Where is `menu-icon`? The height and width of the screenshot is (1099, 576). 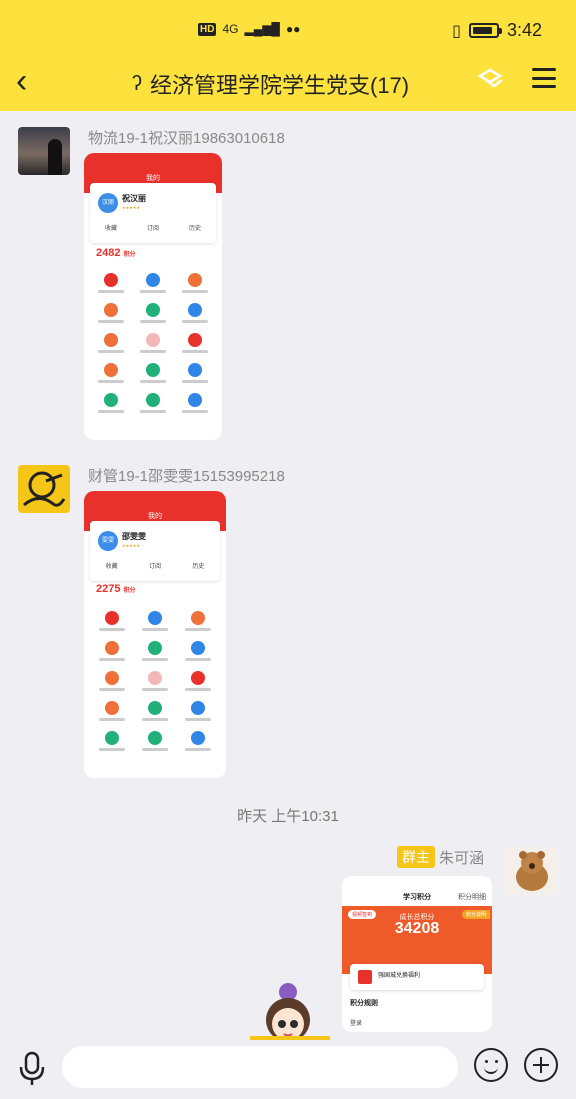
menu-icon is located at coordinates (544, 78).